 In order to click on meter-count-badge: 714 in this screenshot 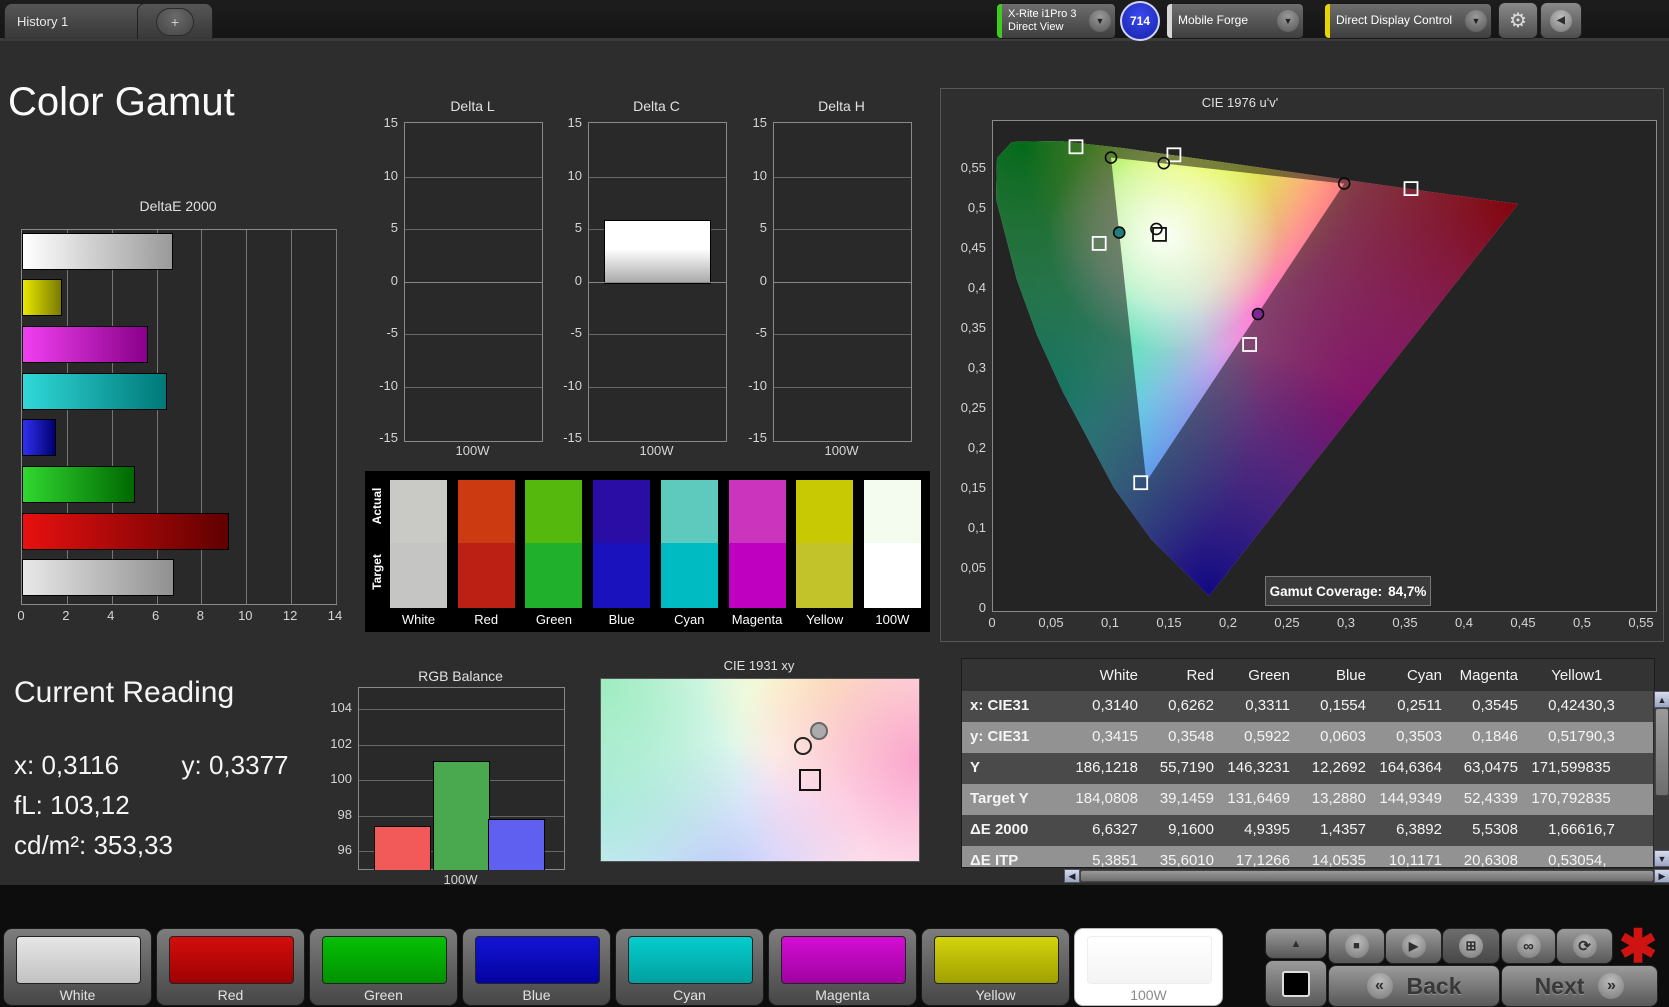, I will do `click(1140, 21)`.